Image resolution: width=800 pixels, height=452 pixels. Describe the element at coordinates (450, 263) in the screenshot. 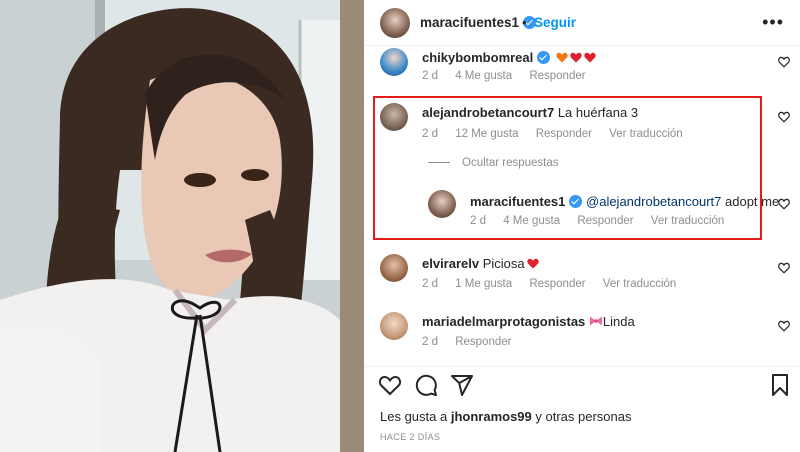

I see `comment-username: elvirarelv` at that location.